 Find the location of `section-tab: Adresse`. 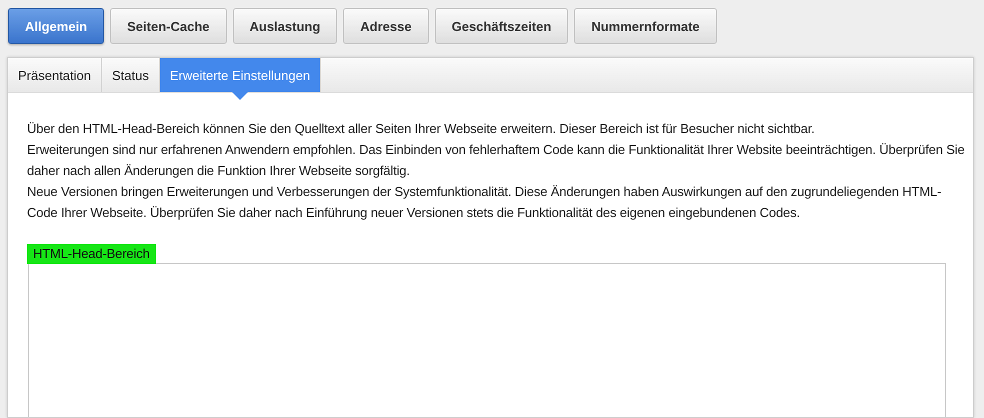

section-tab: Adresse is located at coordinates (386, 26).